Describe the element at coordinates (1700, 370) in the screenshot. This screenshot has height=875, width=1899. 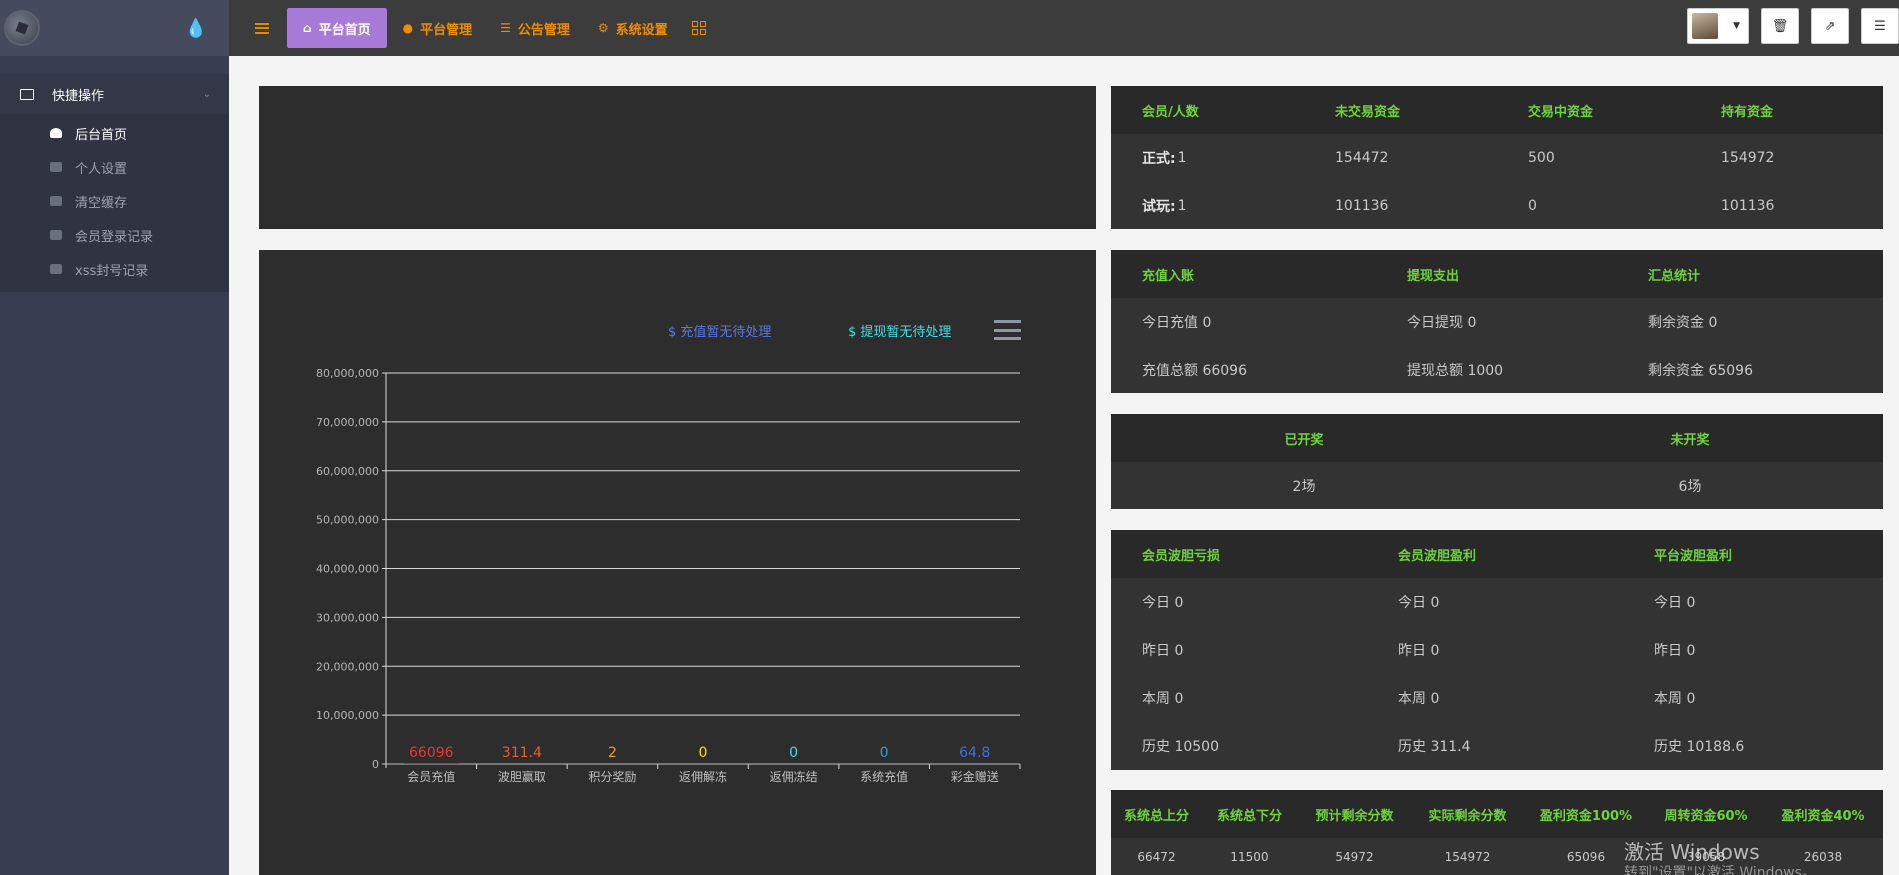
I see `table-cell: 剩余资金 65096` at that location.